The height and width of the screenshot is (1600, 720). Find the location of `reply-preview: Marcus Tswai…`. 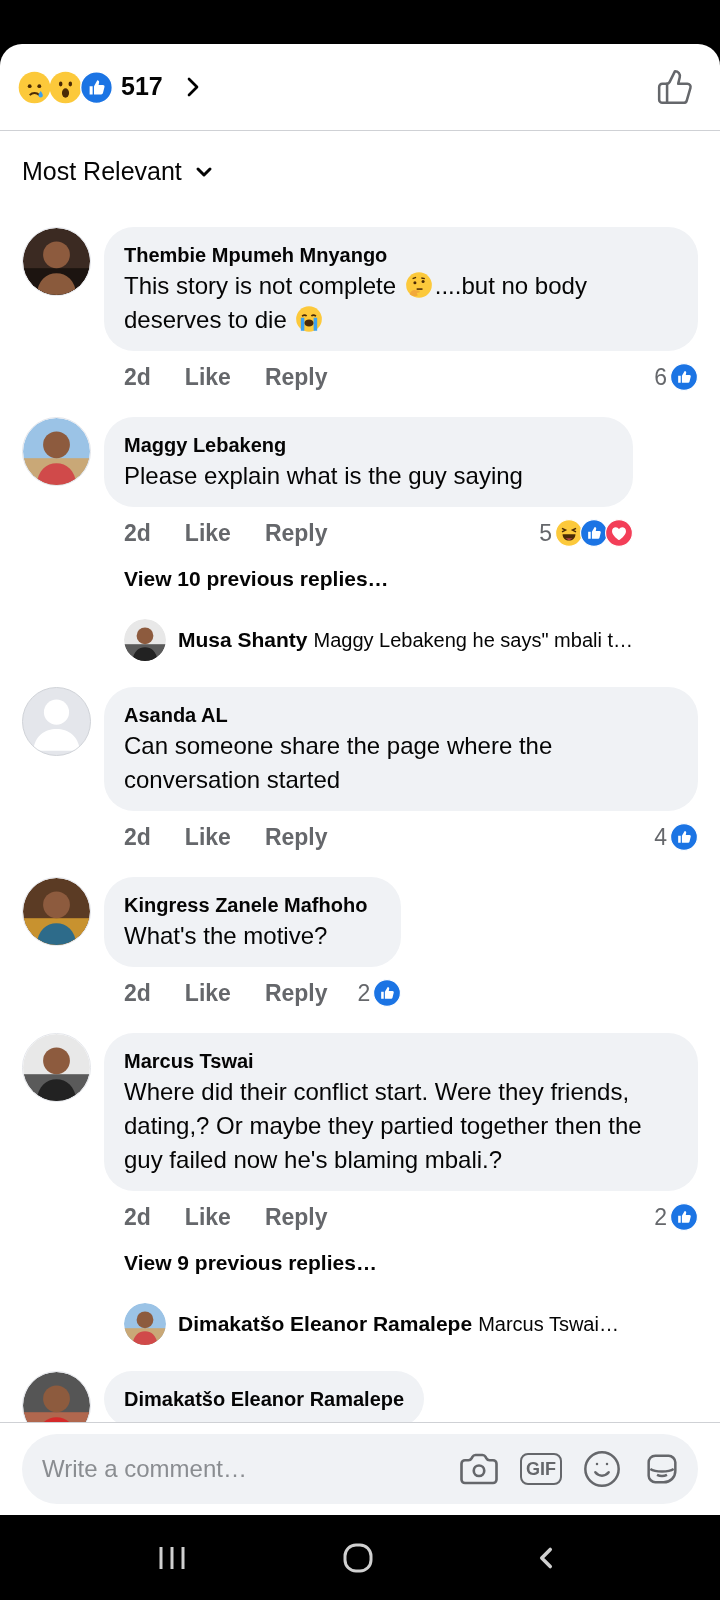

reply-preview: Marcus Tswai… is located at coordinates (548, 1324).